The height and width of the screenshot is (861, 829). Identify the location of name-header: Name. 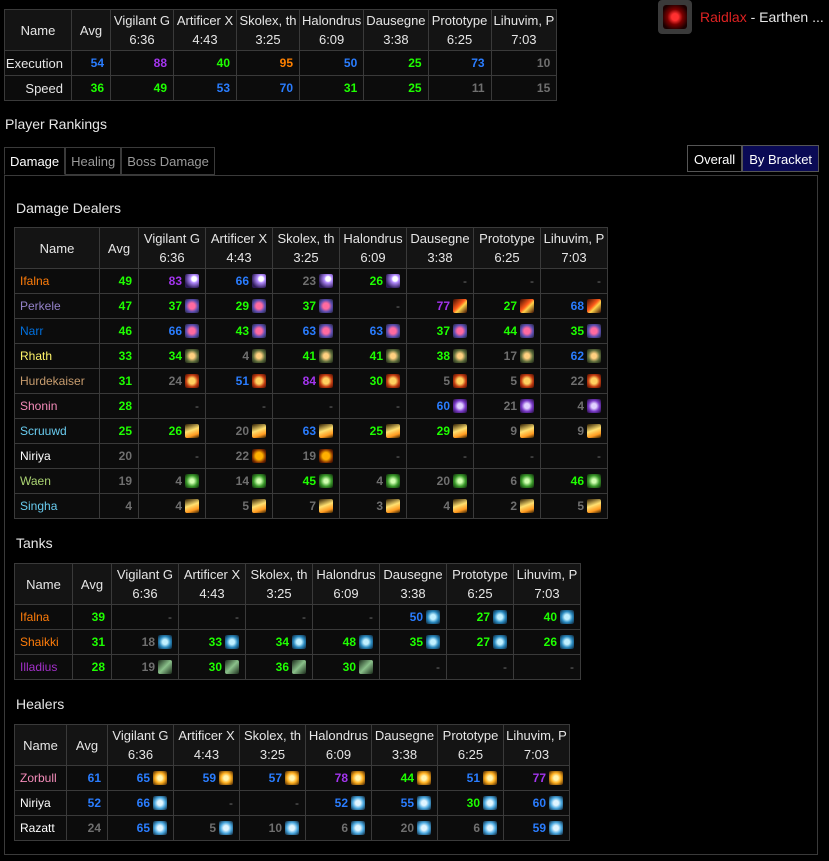
(43, 584).